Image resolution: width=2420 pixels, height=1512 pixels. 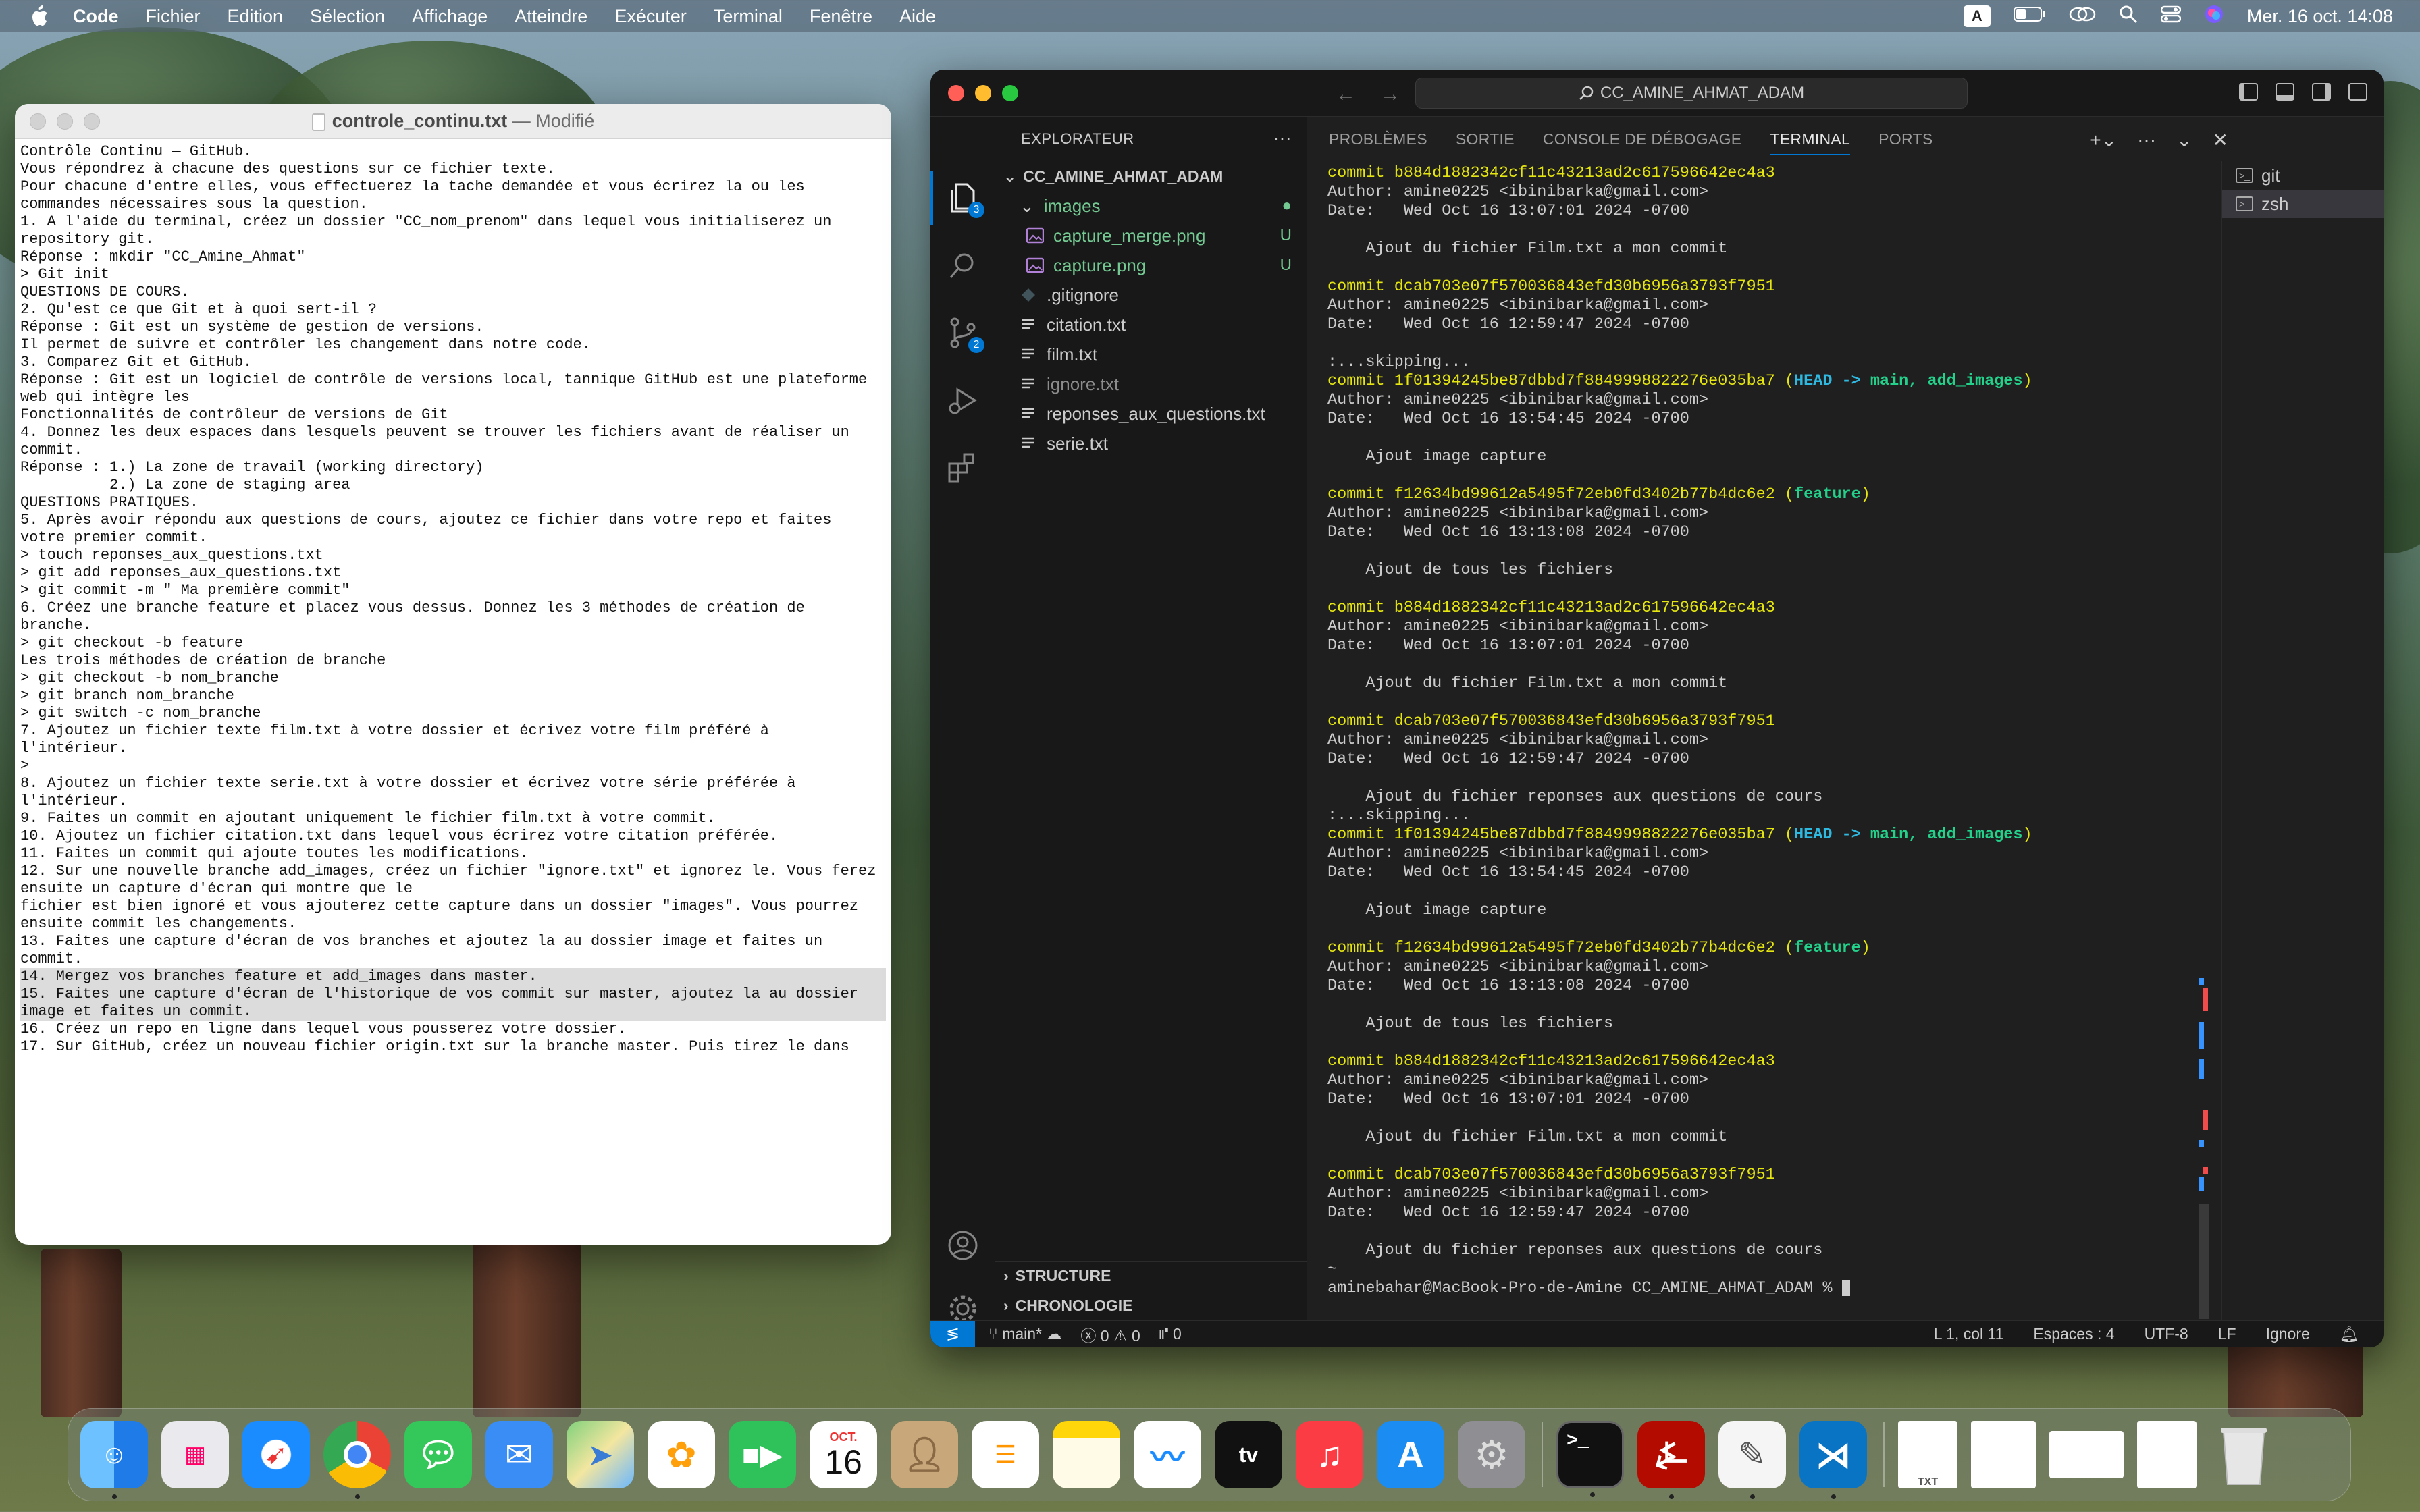 I want to click on remote-indicator-icon: ≶, so click(x=952, y=1333).